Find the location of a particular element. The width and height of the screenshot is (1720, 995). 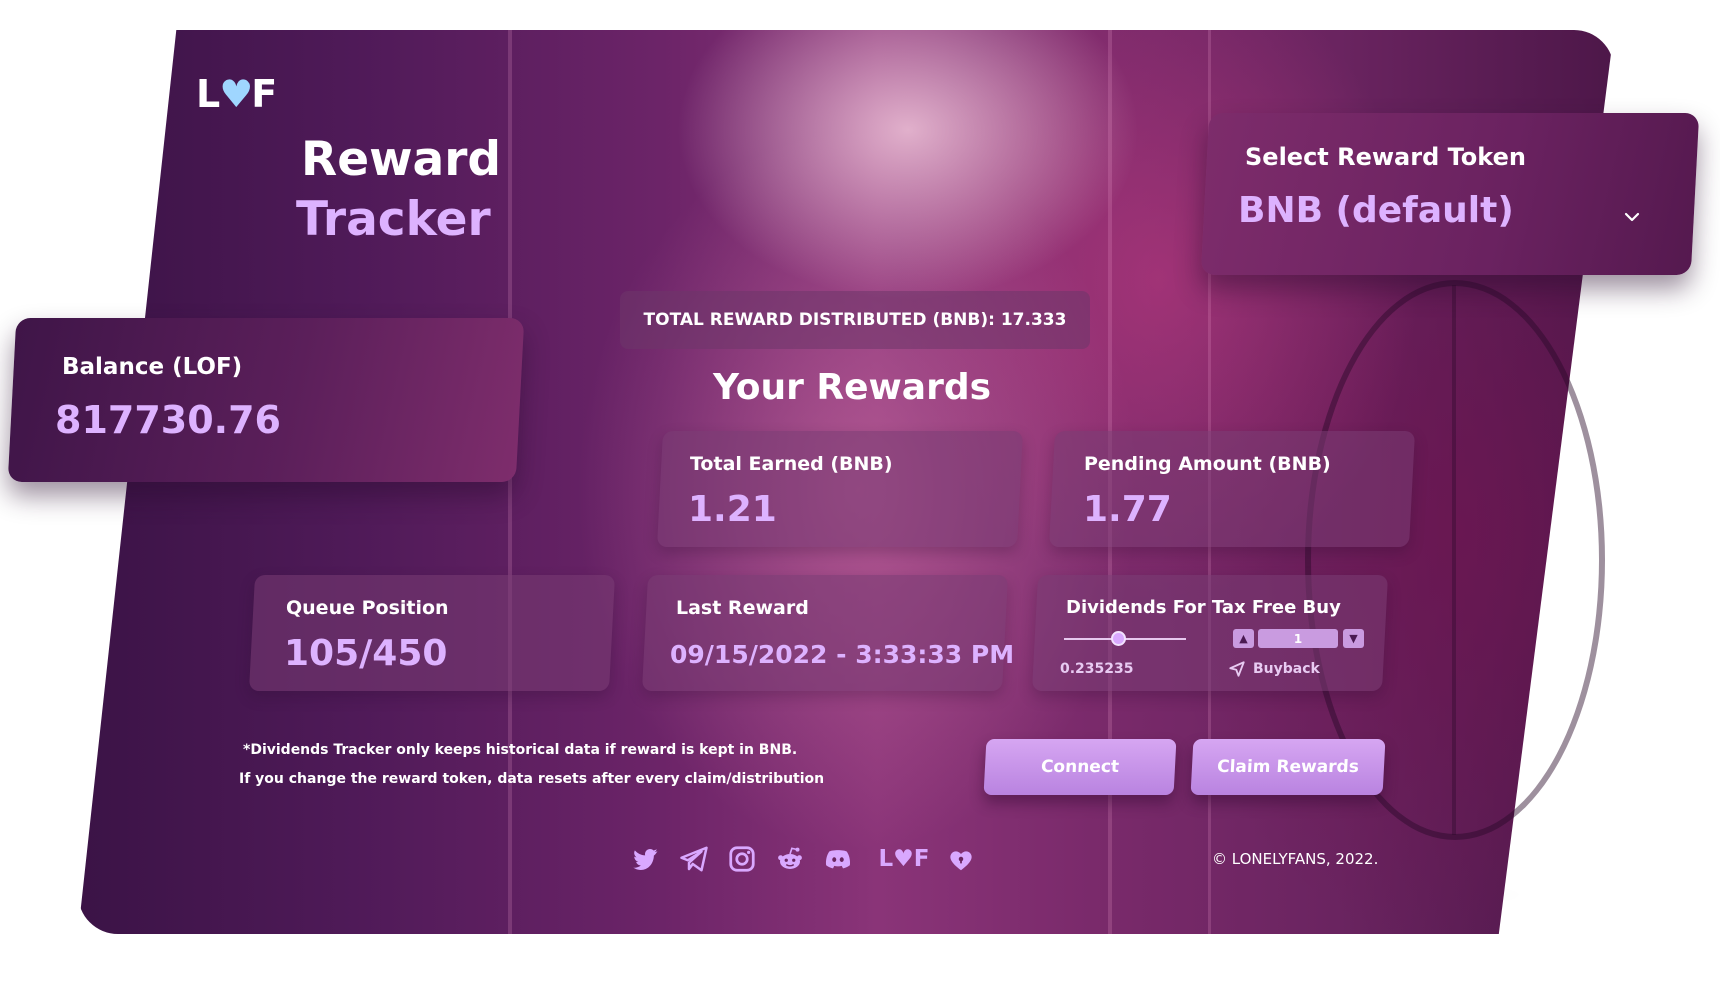

discord-icon is located at coordinates (838, 859).